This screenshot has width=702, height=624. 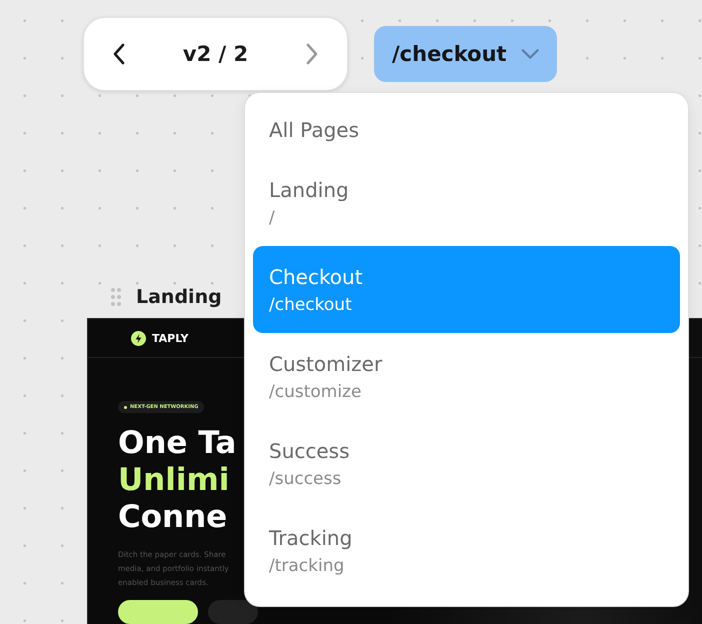 I want to click on hero-headline: Conne, so click(x=173, y=517).